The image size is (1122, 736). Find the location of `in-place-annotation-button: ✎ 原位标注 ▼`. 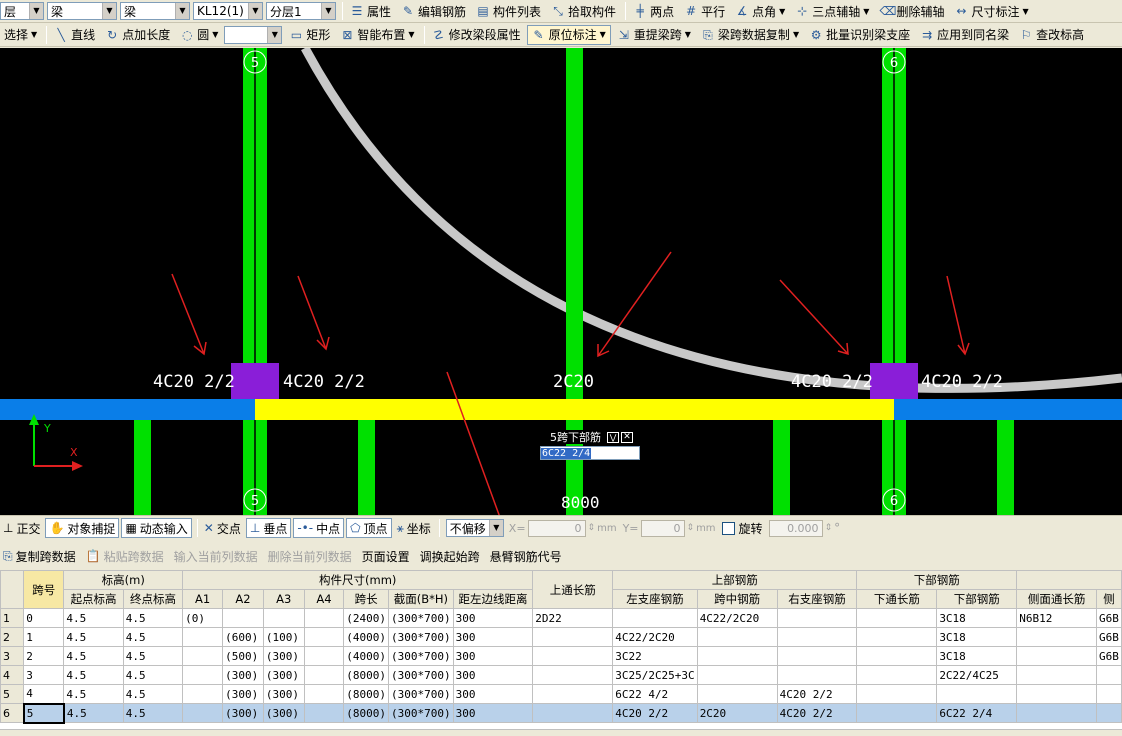

in-place-annotation-button: ✎ 原位标注 ▼ is located at coordinates (568, 34).